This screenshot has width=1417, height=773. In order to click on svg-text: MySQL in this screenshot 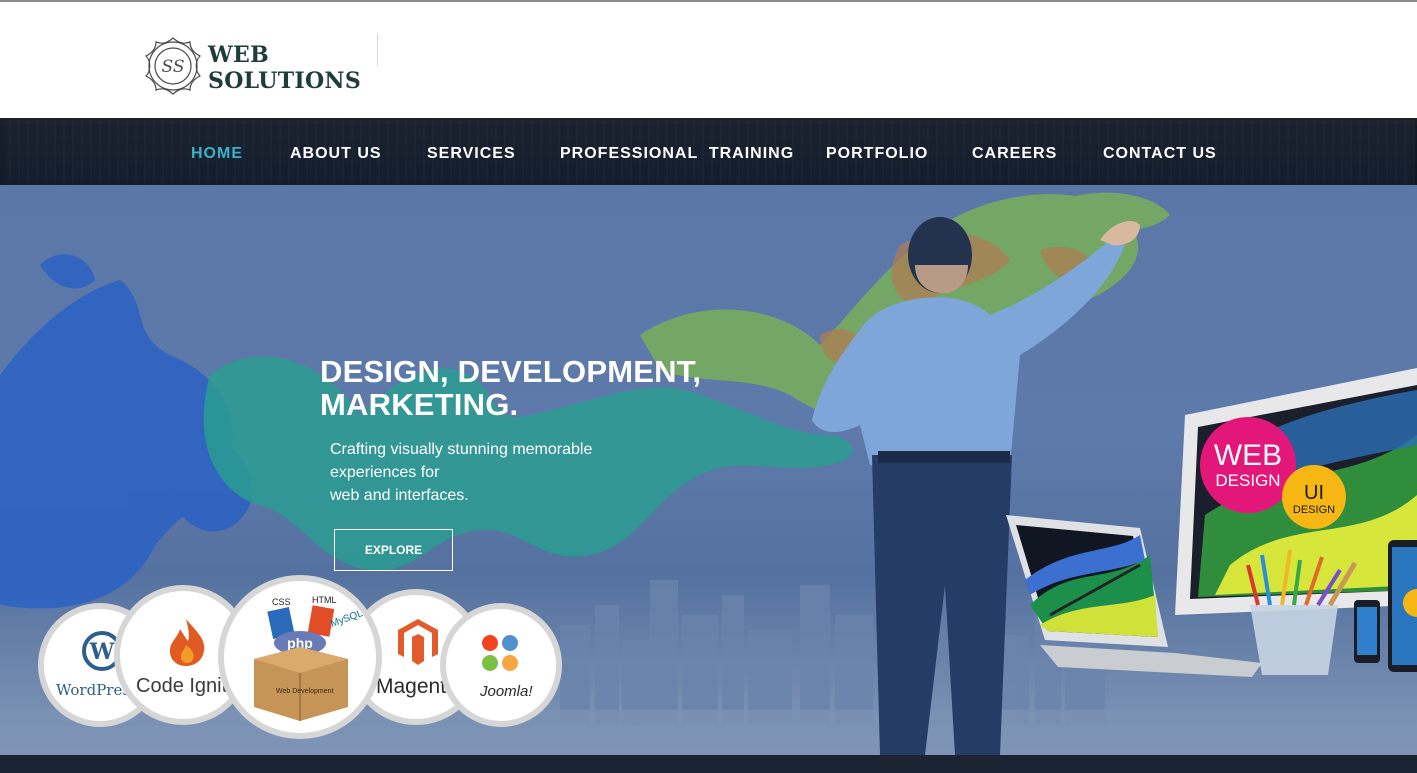, I will do `click(347, 619)`.